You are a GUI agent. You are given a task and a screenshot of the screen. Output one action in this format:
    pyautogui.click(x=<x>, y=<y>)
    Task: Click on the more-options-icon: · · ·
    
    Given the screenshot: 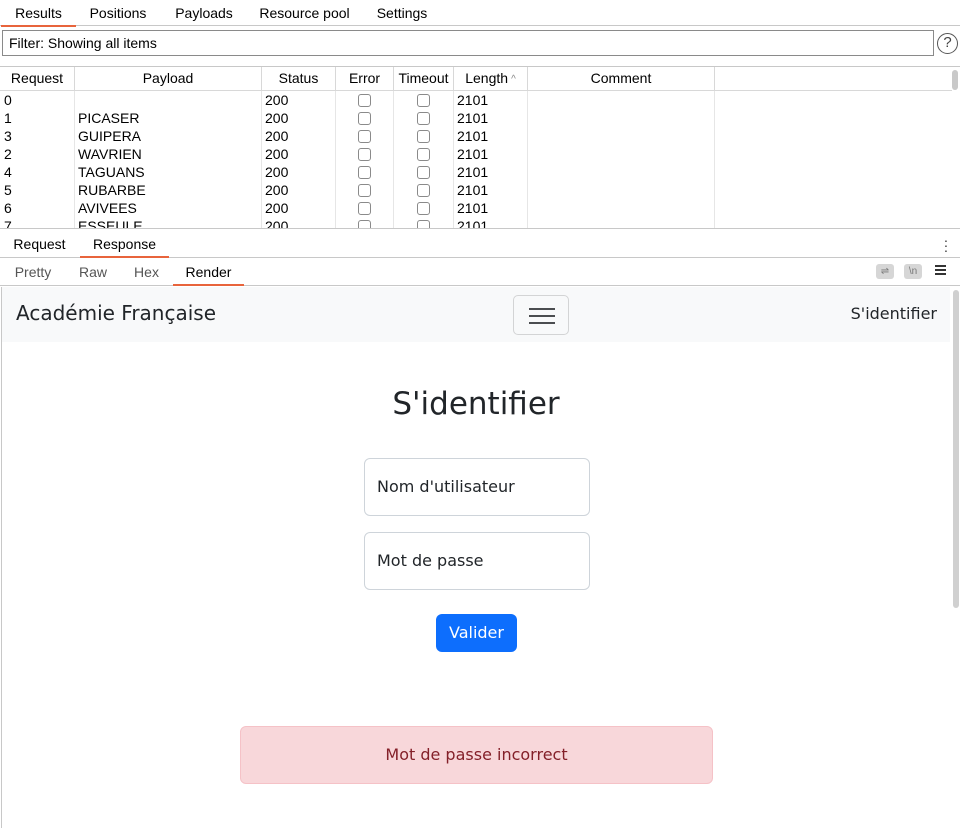 What is the action you would take?
    pyautogui.click(x=946, y=245)
    